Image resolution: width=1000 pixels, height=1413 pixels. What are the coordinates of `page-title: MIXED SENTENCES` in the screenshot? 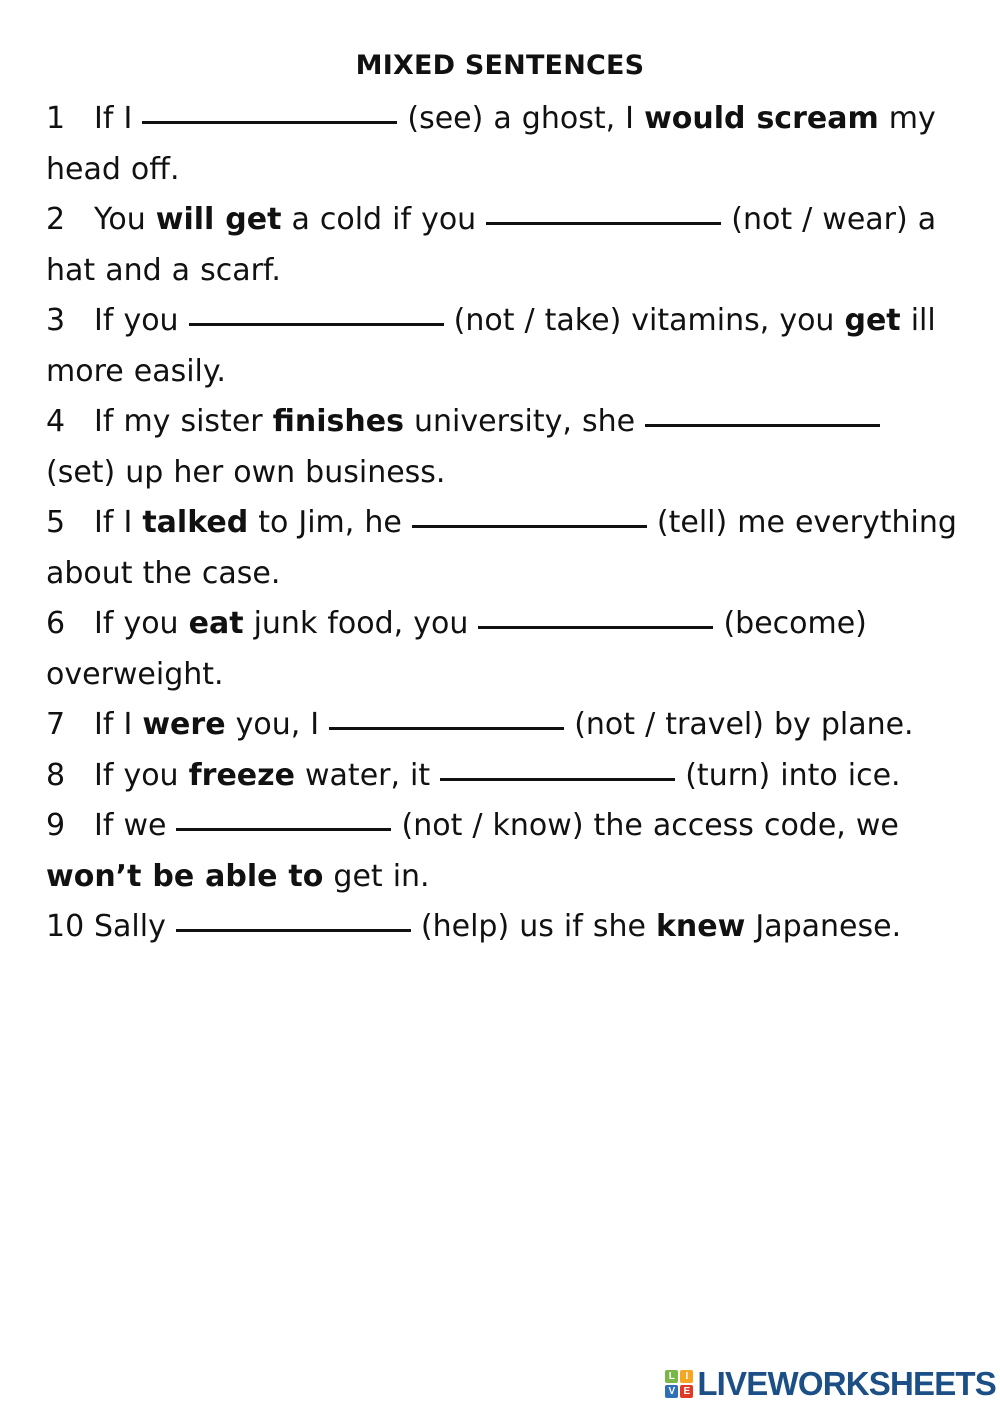 It's located at (500, 65).